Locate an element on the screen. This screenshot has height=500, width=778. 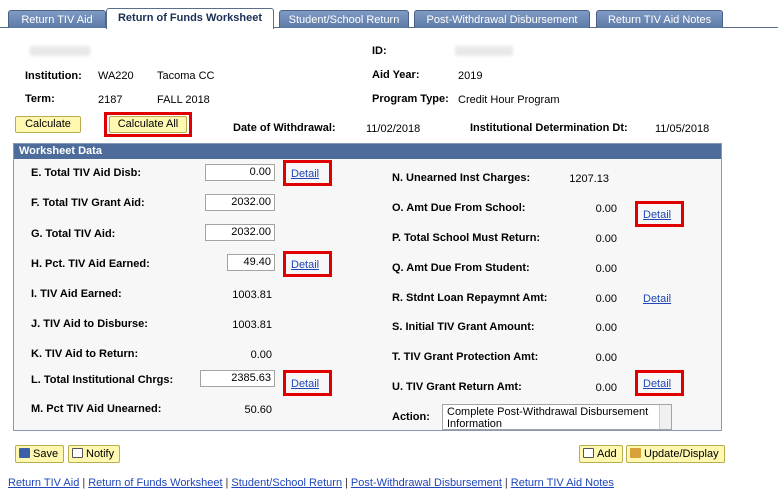
tiv-aid-to-disburse-value: 1003.81 is located at coordinates (252, 325).